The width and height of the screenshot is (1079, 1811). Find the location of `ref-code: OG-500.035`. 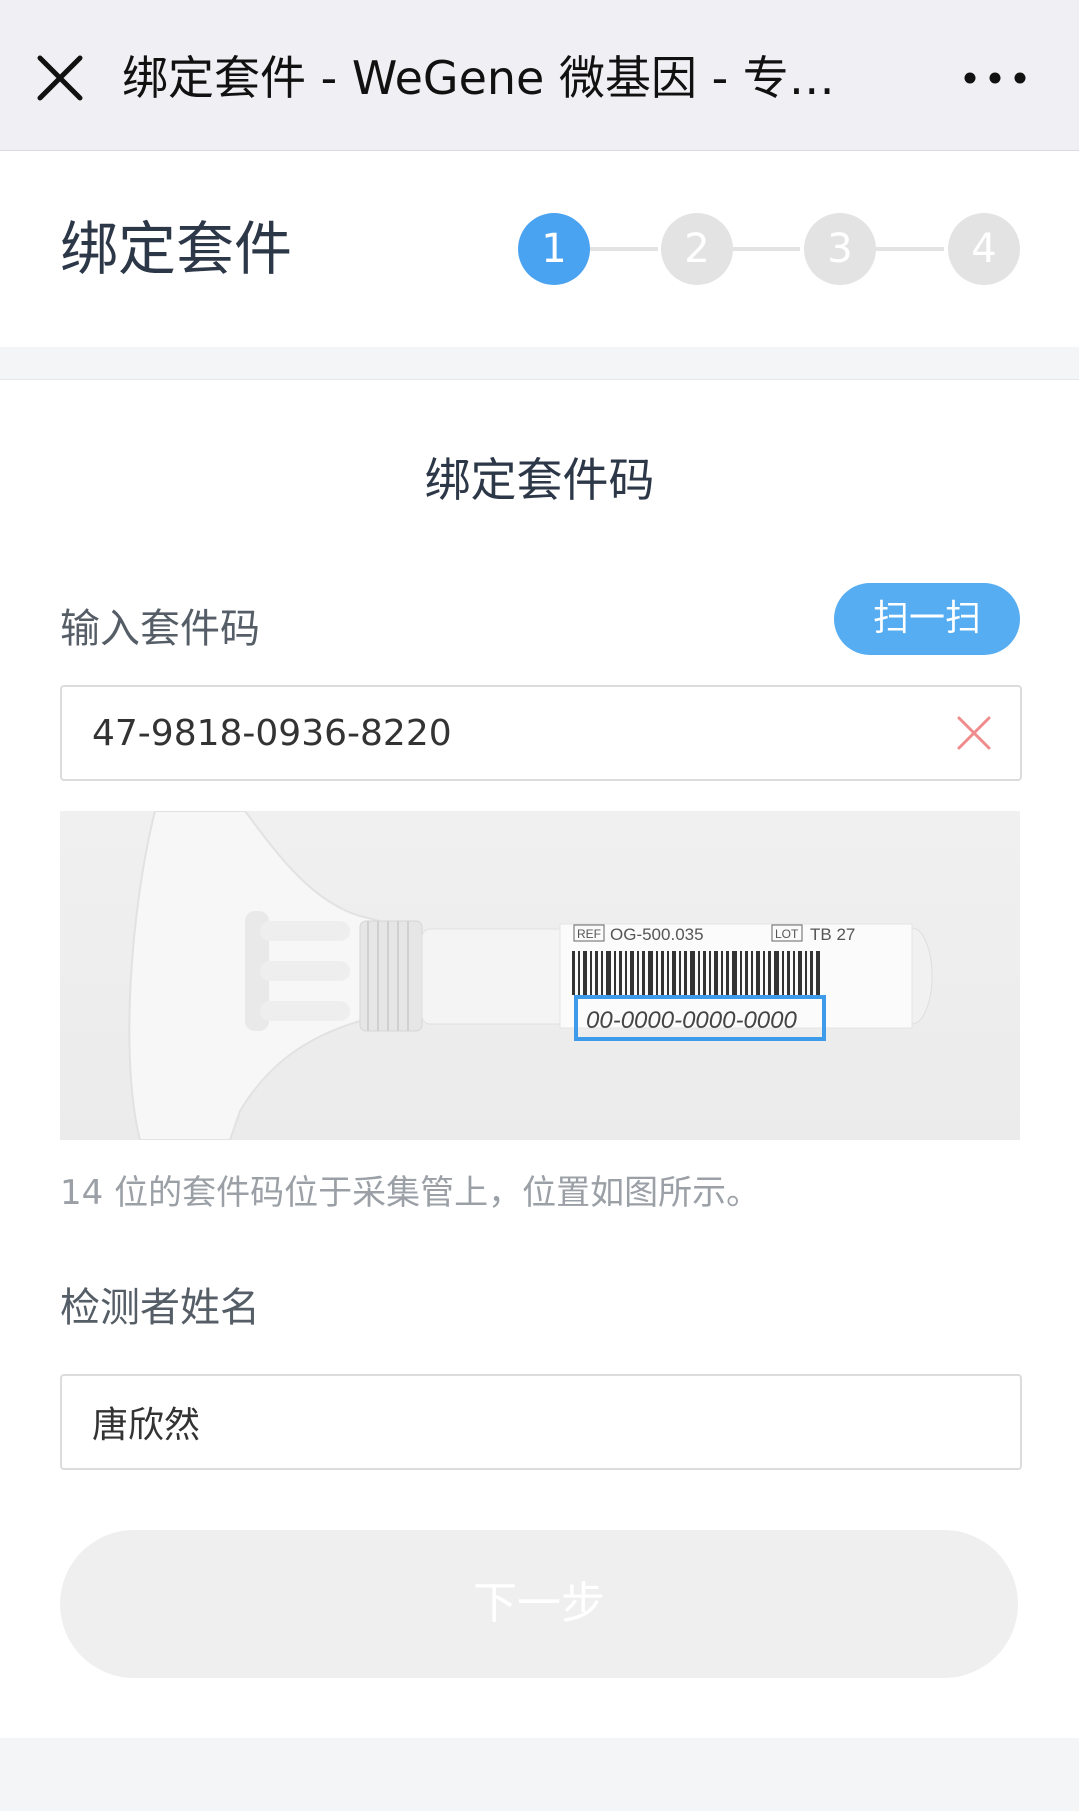

ref-code: OG-500.035 is located at coordinates (657, 934).